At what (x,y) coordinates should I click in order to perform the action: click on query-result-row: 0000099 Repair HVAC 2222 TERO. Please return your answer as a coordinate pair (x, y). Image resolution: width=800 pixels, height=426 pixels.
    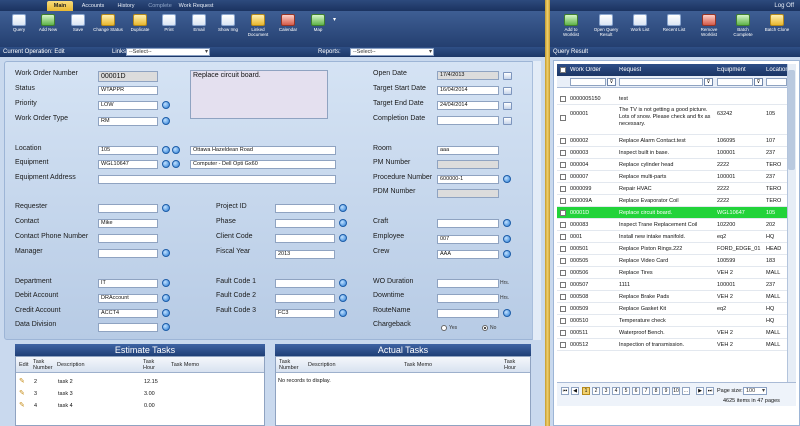
    Looking at the image, I should click on (672, 189).